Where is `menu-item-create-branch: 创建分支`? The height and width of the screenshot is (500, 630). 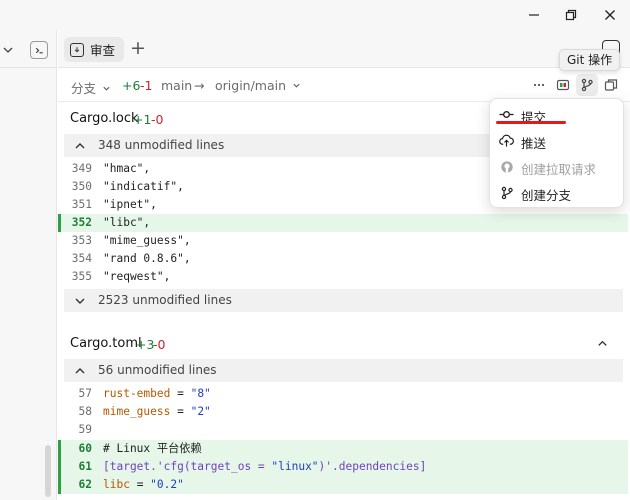
menu-item-create-branch: 创建分支 is located at coordinates (557, 192).